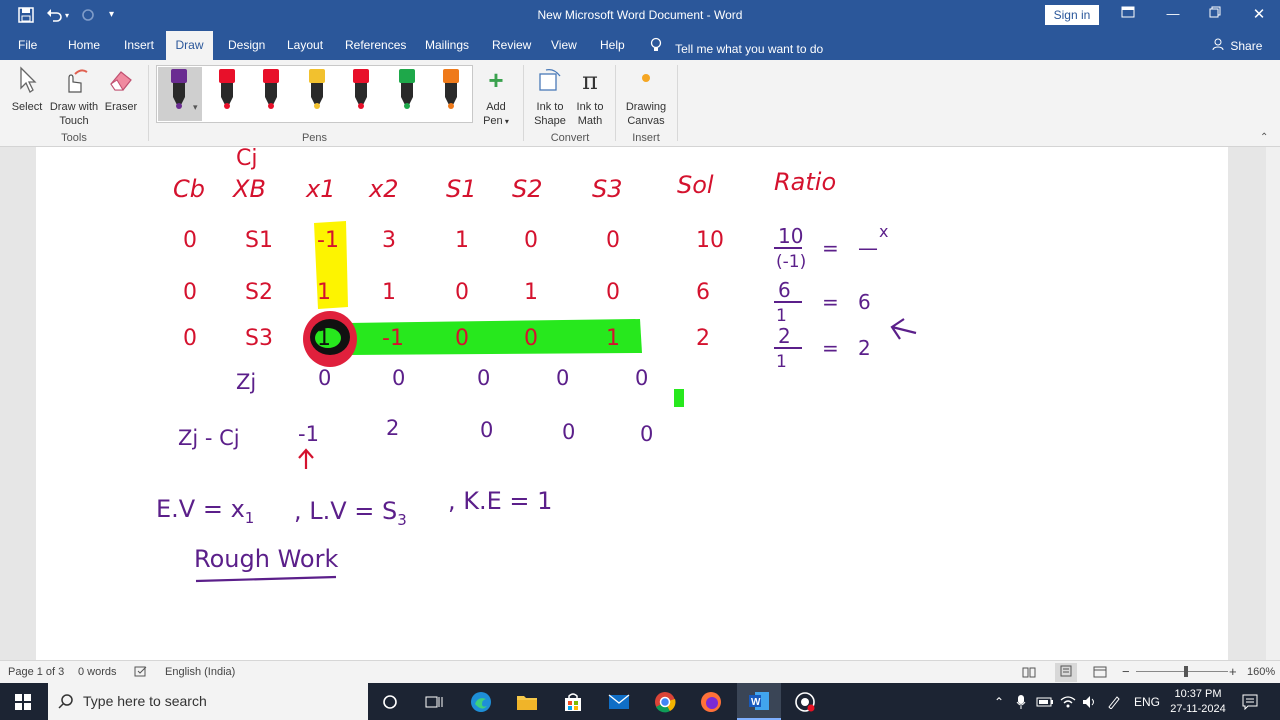 This screenshot has width=1280, height=720. What do you see at coordinates (27, 107) in the screenshot?
I see `select-label: Select` at bounding box center [27, 107].